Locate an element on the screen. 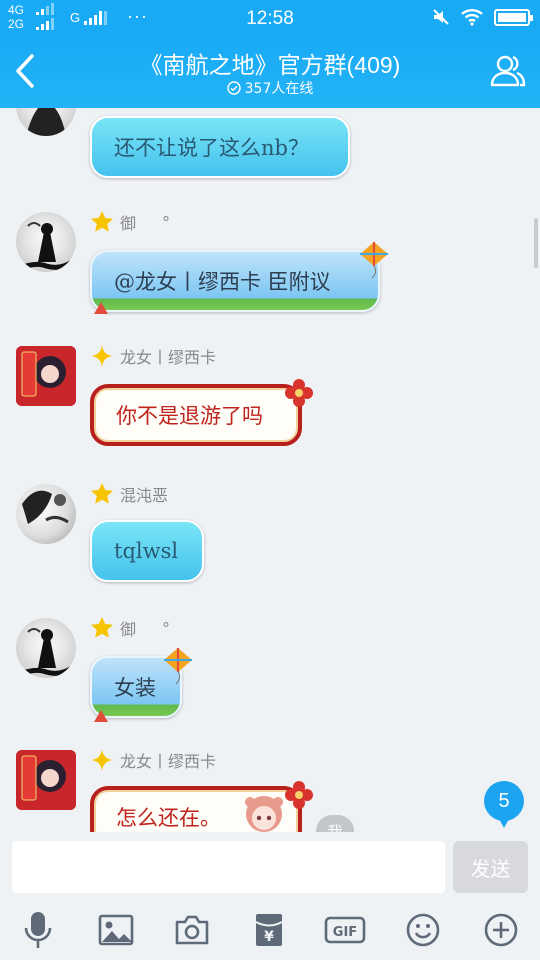 The image size is (540, 960). message-bubble: @龙女丨缪西卡 臣附议 is located at coordinates (235, 281).